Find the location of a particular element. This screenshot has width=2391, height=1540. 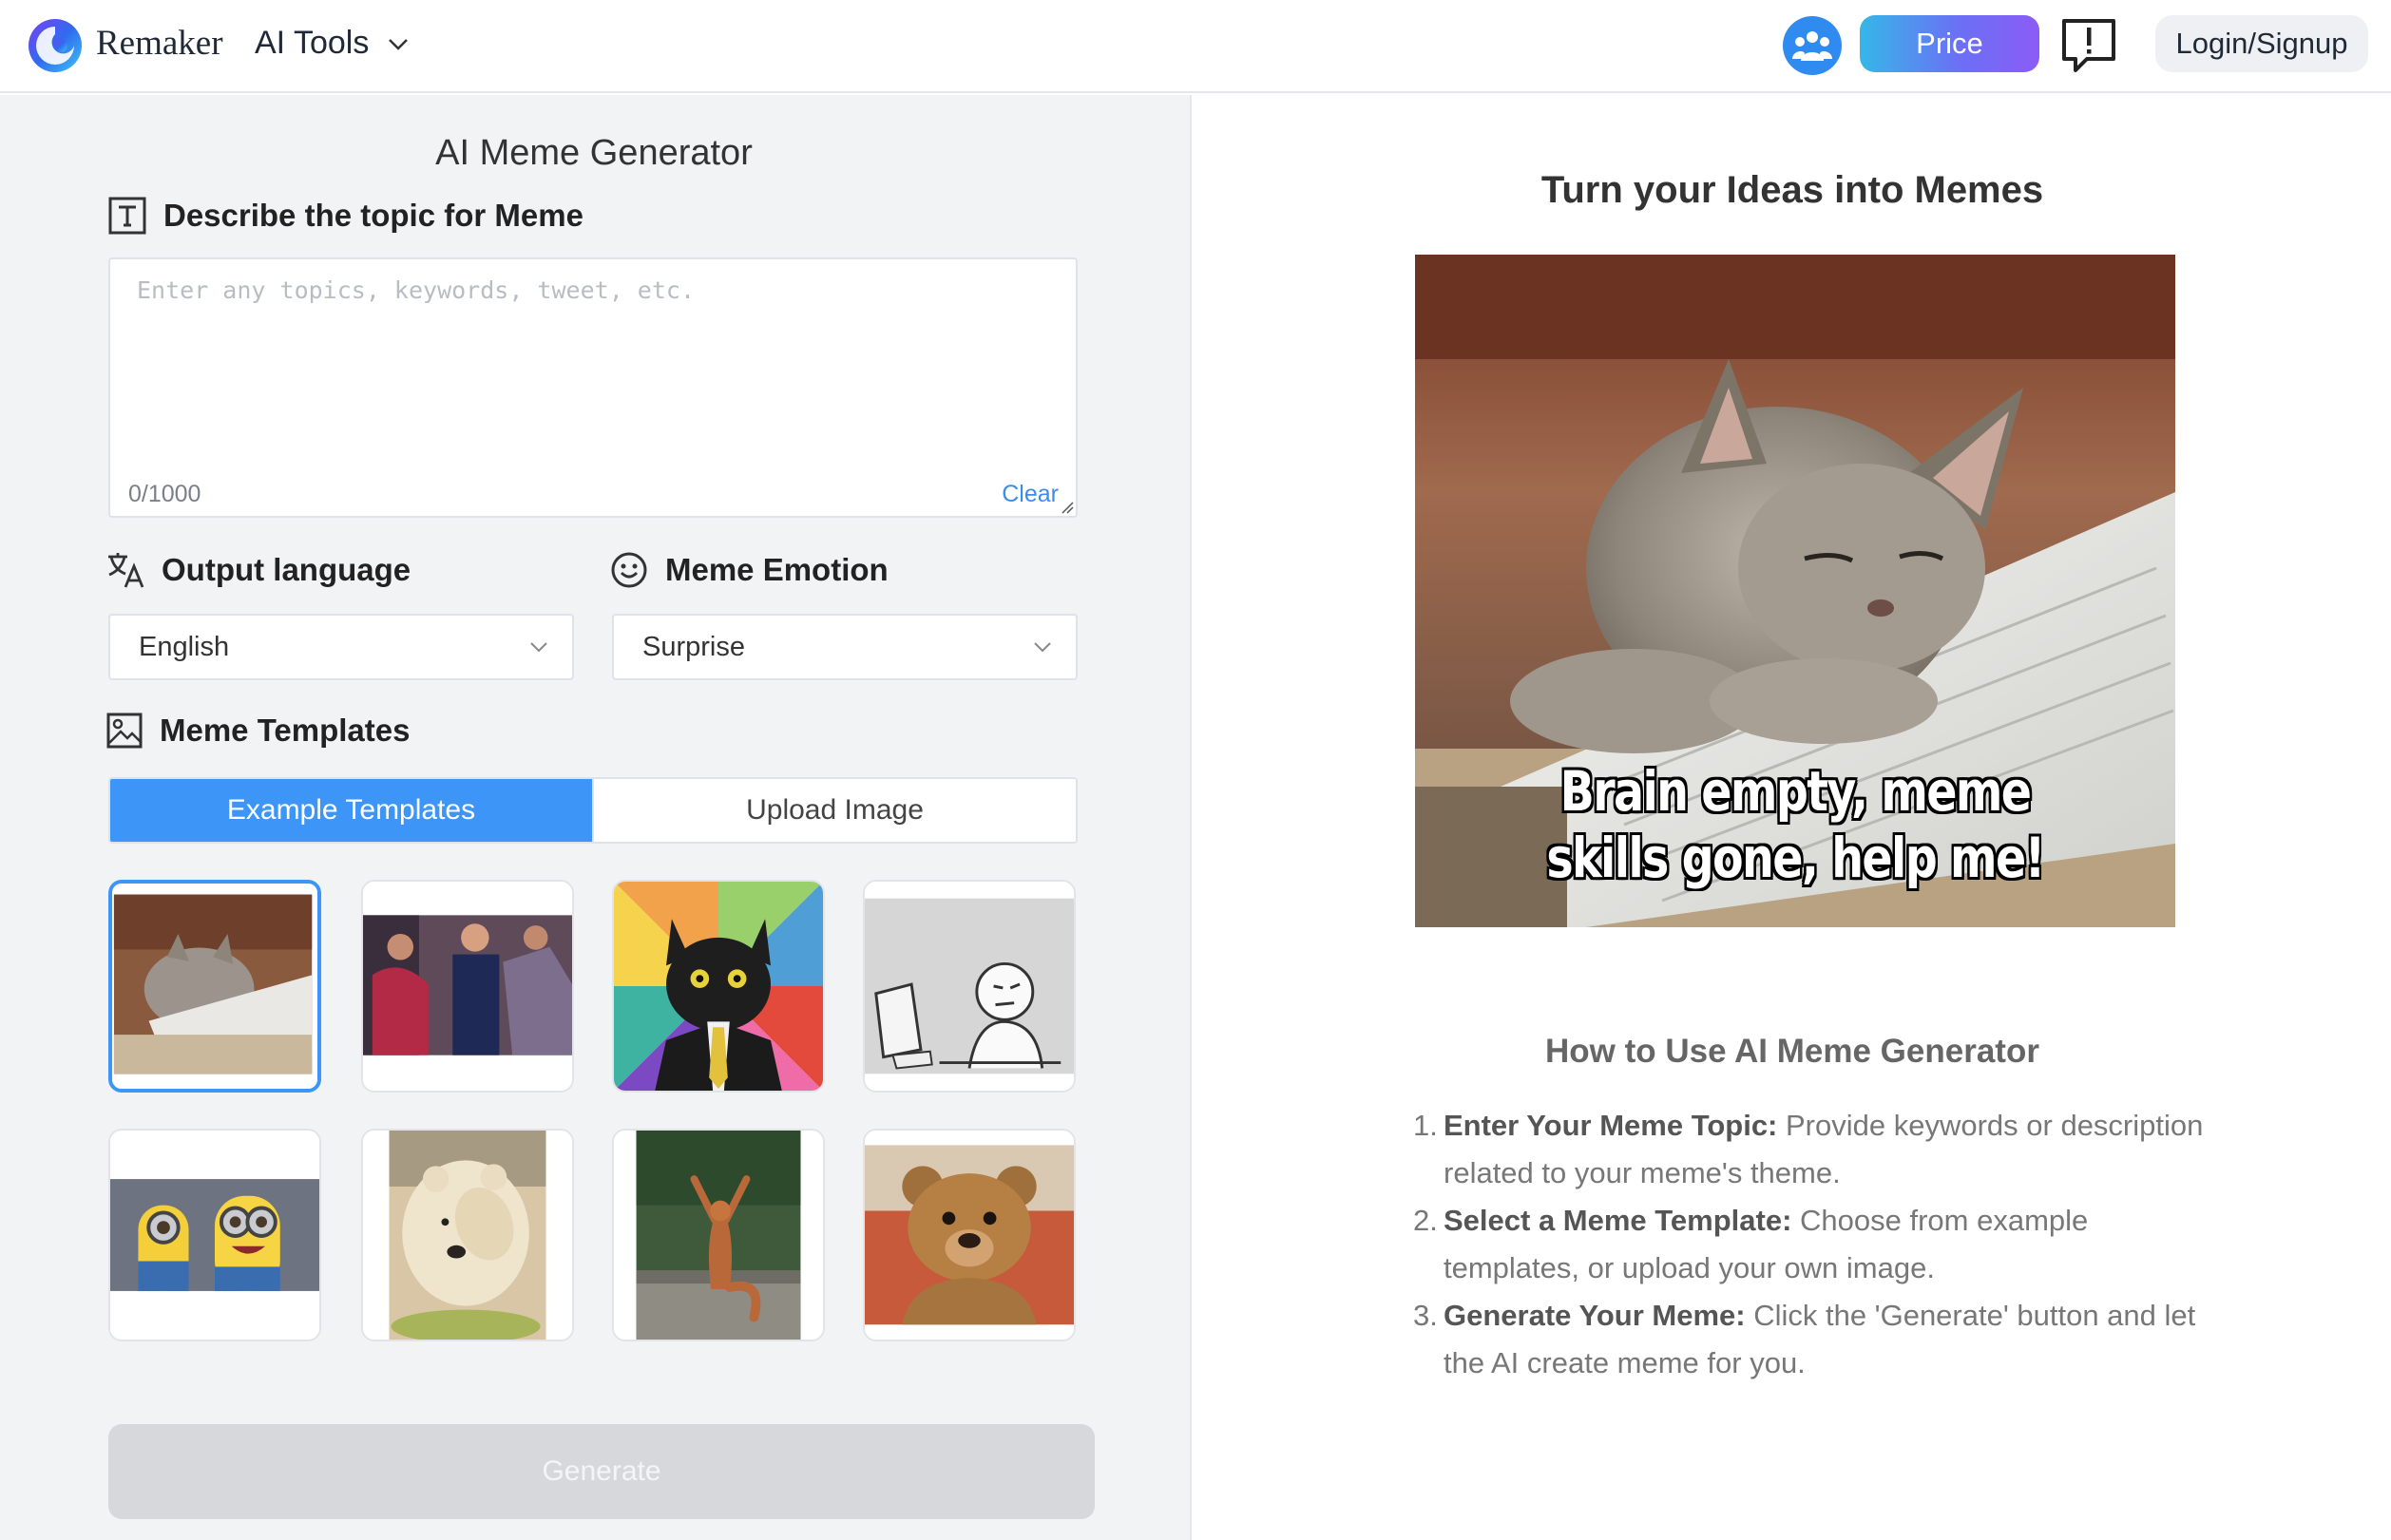

cheering-squirrel-thumbnail is located at coordinates (718, 1235).